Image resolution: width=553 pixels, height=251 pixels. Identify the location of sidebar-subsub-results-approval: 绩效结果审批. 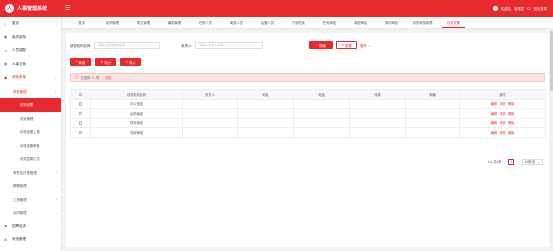
(30, 146).